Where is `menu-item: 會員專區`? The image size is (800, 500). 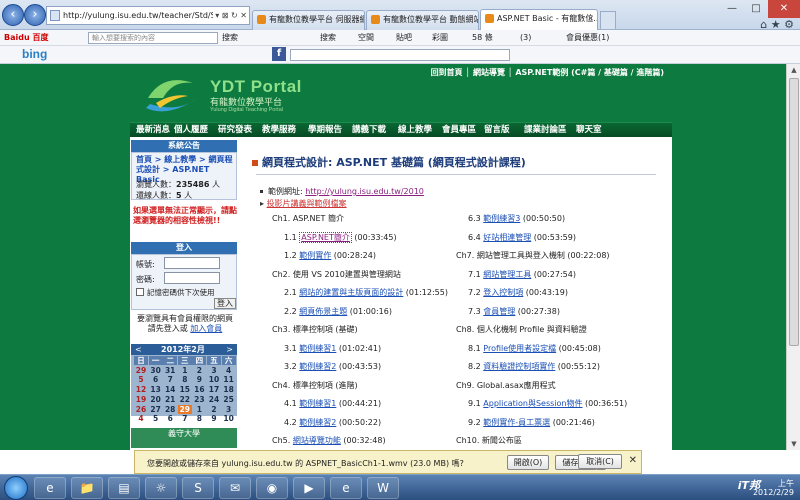 menu-item: 會員專區 is located at coordinates (459, 130).